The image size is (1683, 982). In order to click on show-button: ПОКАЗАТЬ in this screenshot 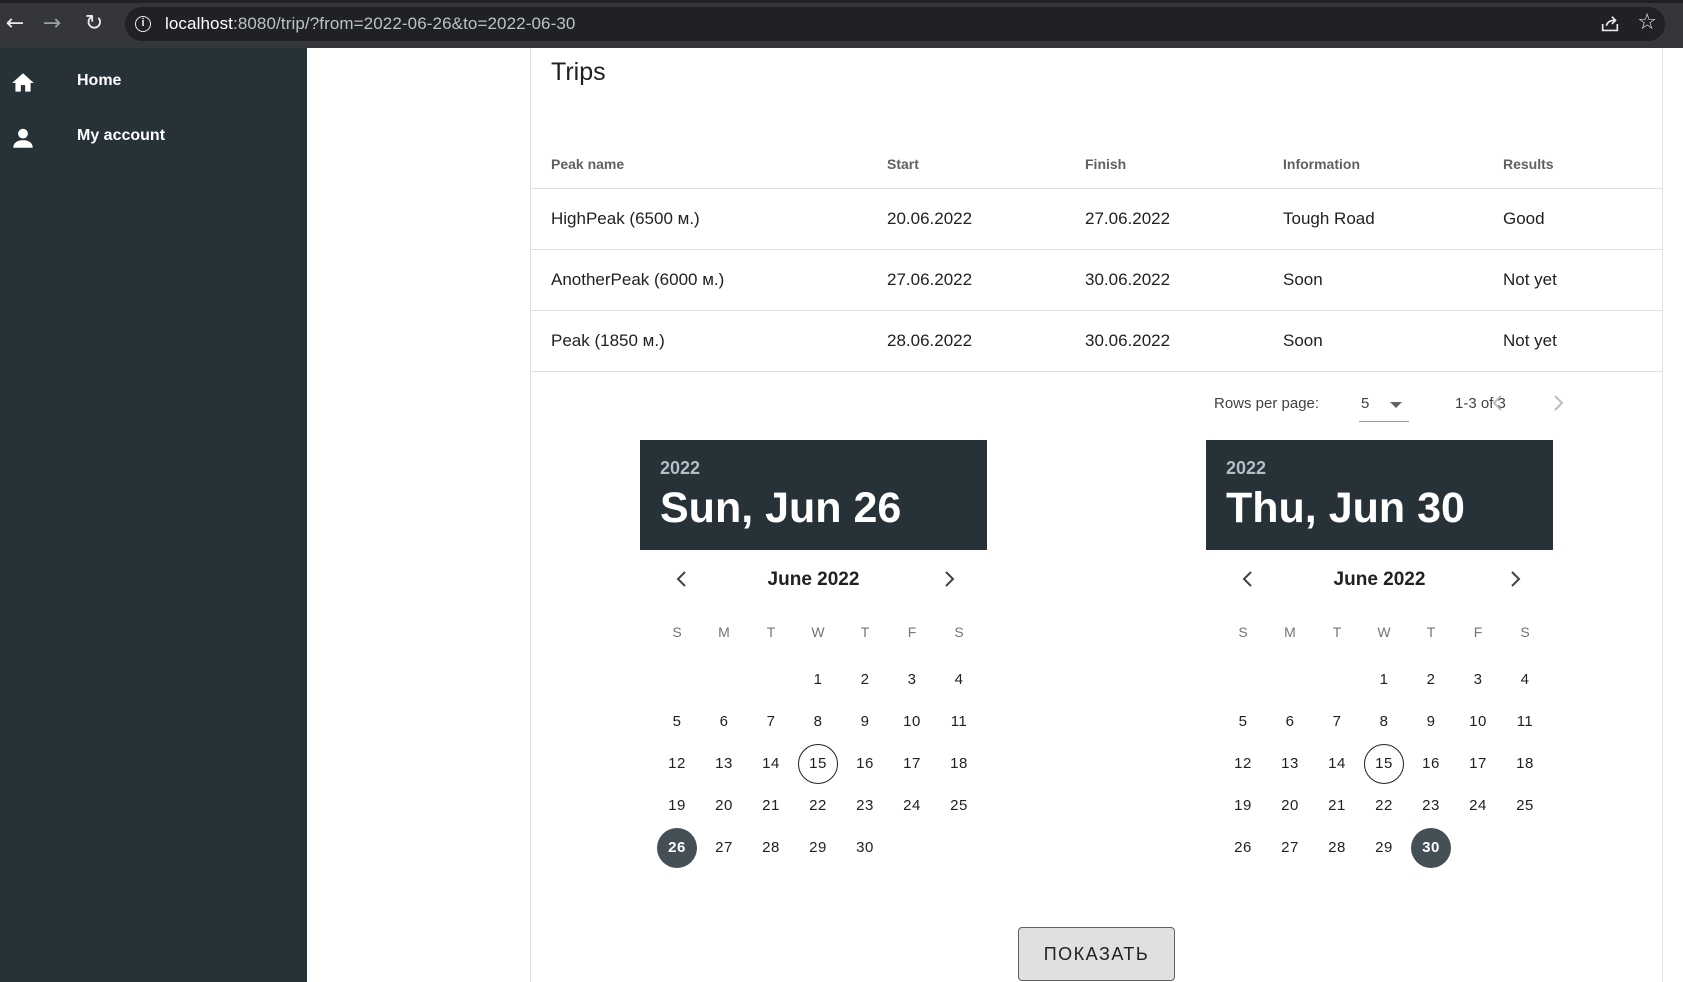, I will do `click(1096, 954)`.